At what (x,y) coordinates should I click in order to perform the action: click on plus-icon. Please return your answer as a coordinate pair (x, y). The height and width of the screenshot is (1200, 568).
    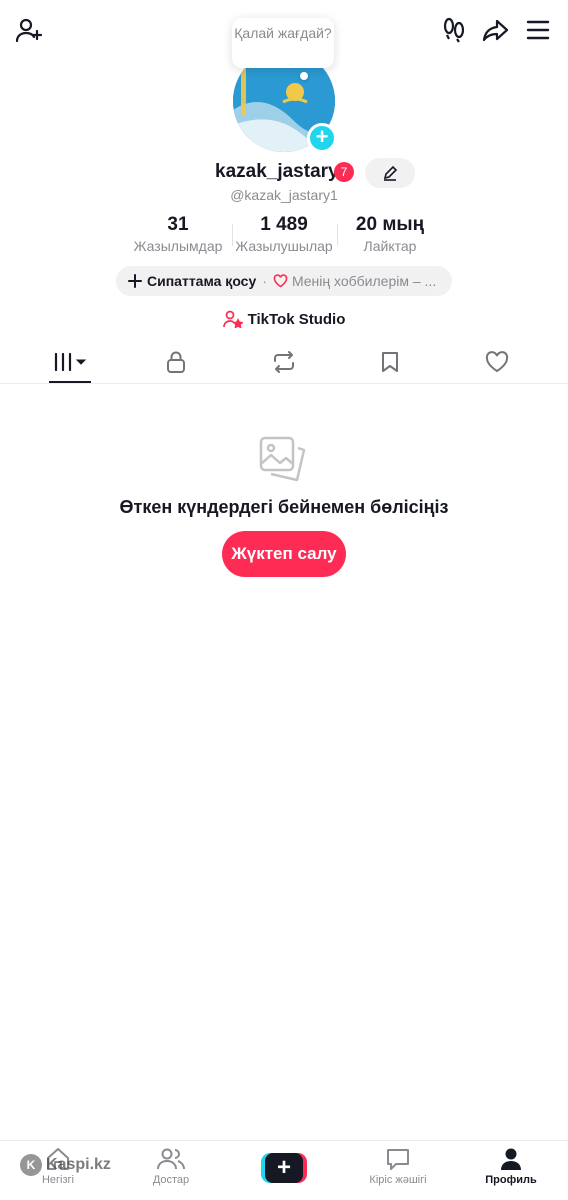
    Looking at the image, I should click on (135, 281).